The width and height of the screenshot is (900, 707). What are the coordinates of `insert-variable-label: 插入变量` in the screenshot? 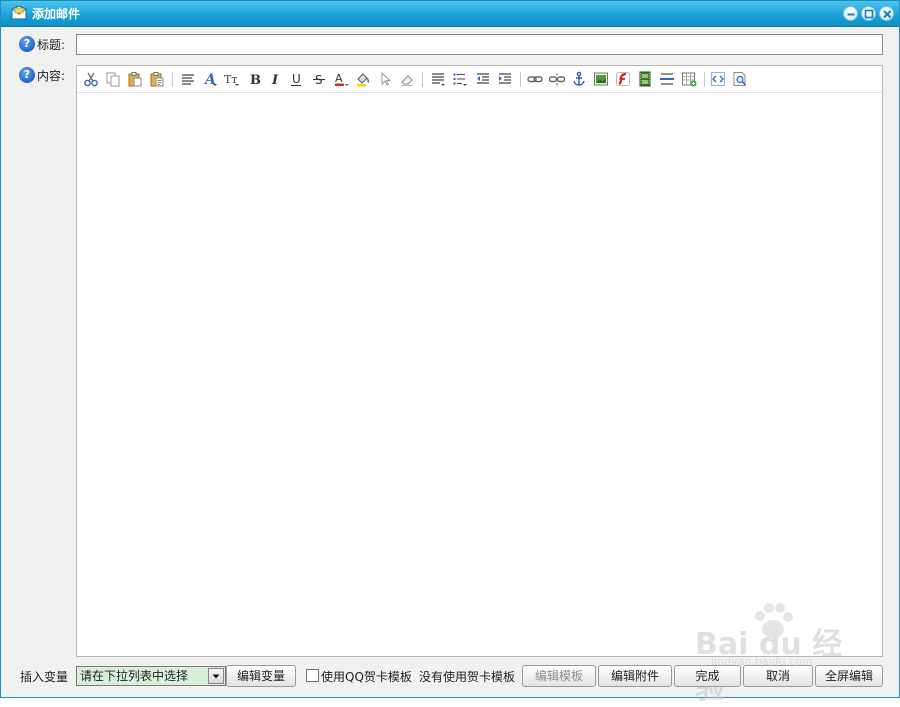 It's located at (44, 677).